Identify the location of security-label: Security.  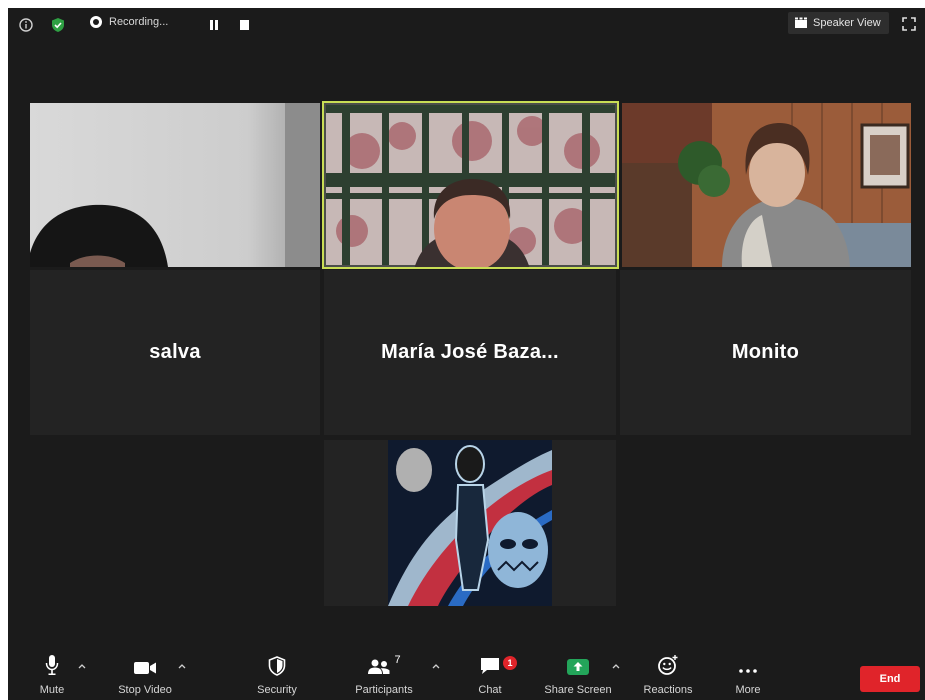
(277, 690).